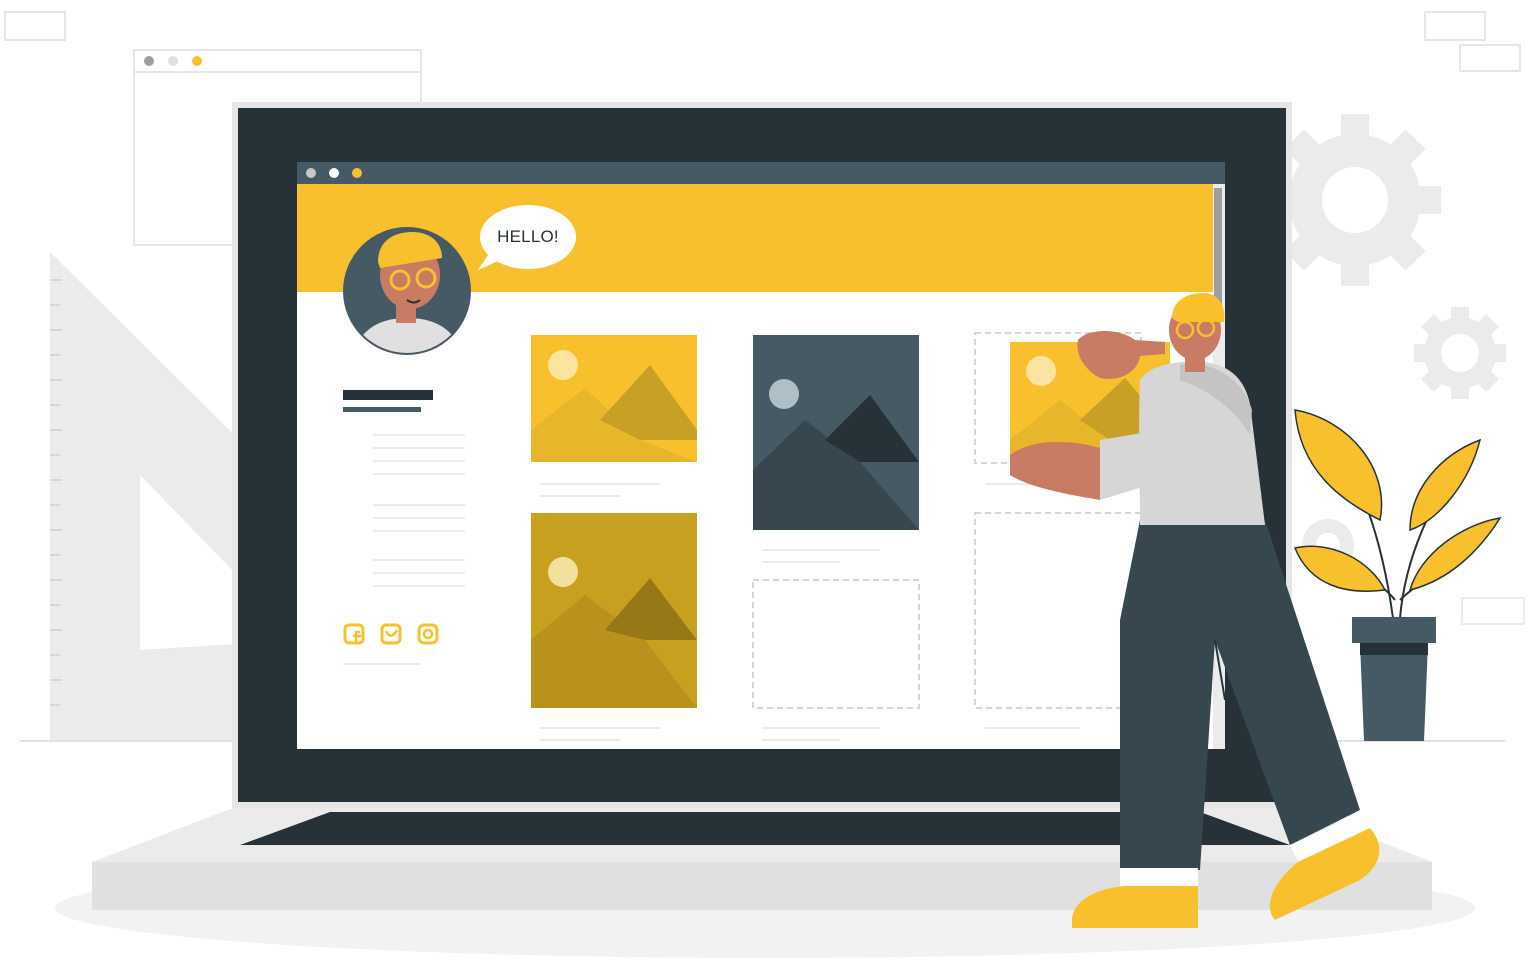 This screenshot has height=965, width=1528. I want to click on speech-bubble-text: HELLO!, so click(528, 236).